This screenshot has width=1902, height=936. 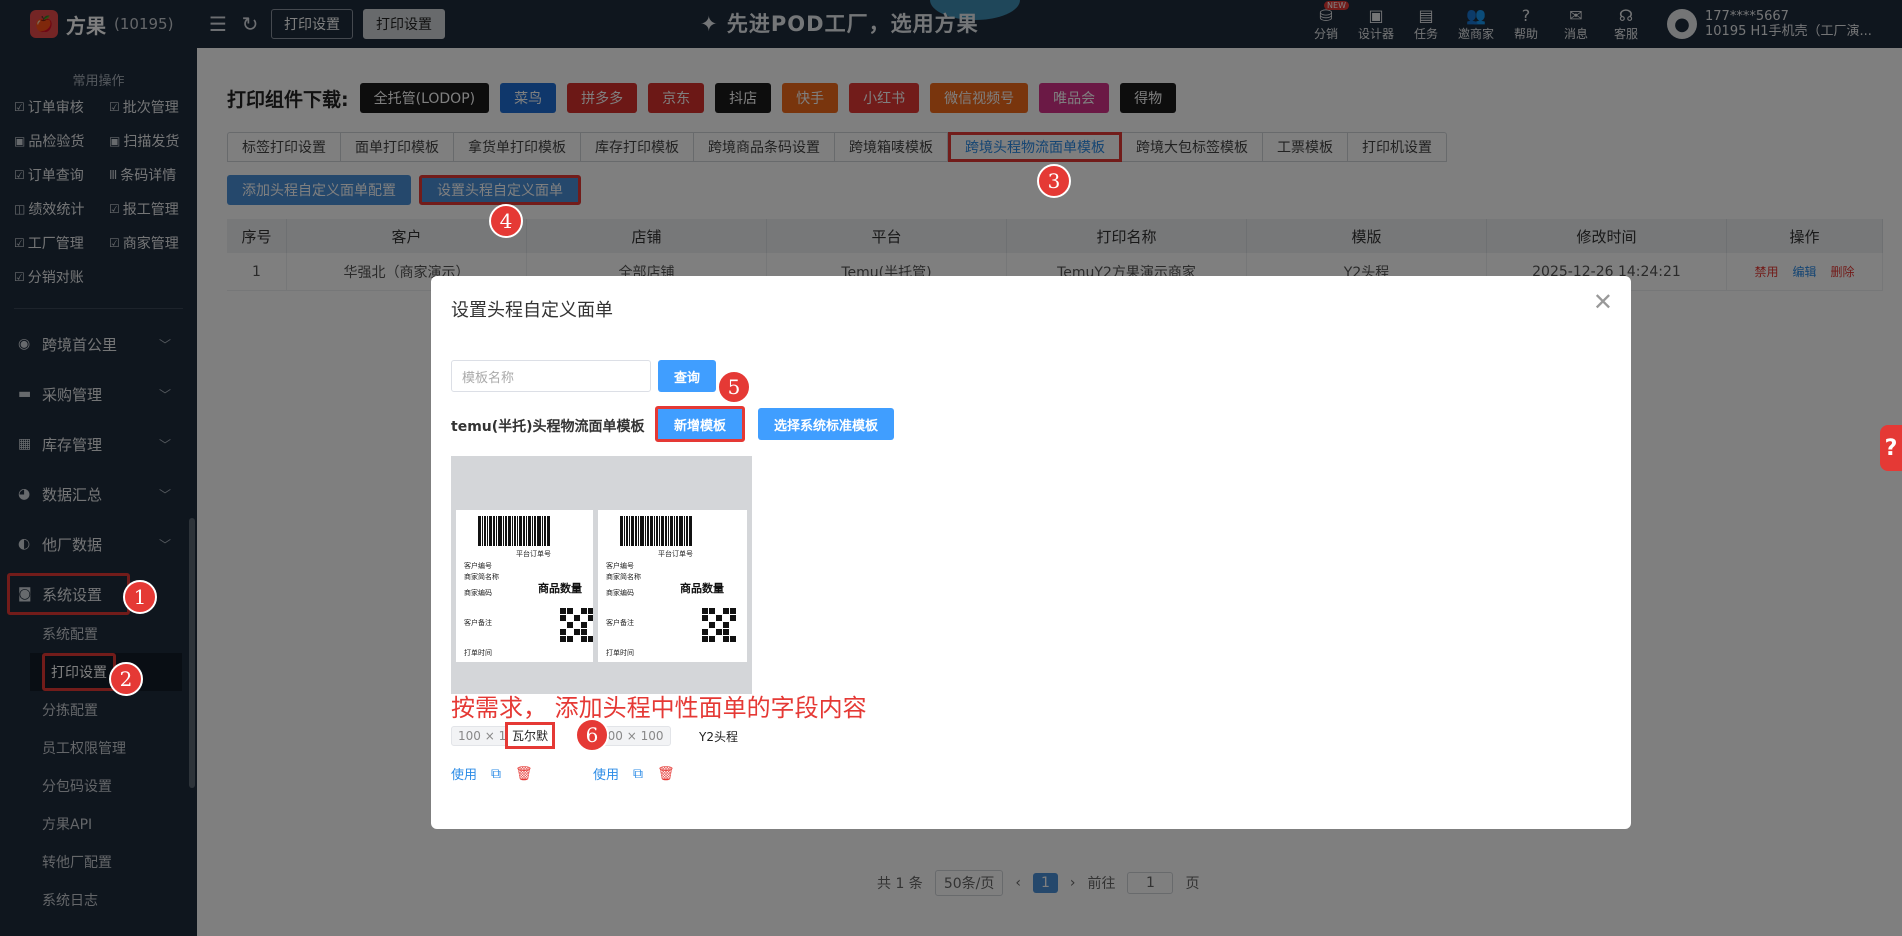 What do you see at coordinates (1603, 302) in the screenshot?
I see `close-icon: ✕` at bounding box center [1603, 302].